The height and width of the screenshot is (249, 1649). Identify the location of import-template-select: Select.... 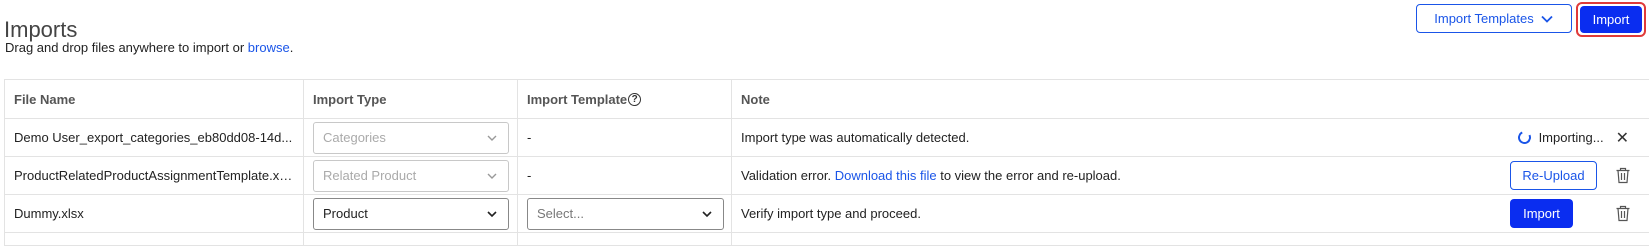
(625, 213).